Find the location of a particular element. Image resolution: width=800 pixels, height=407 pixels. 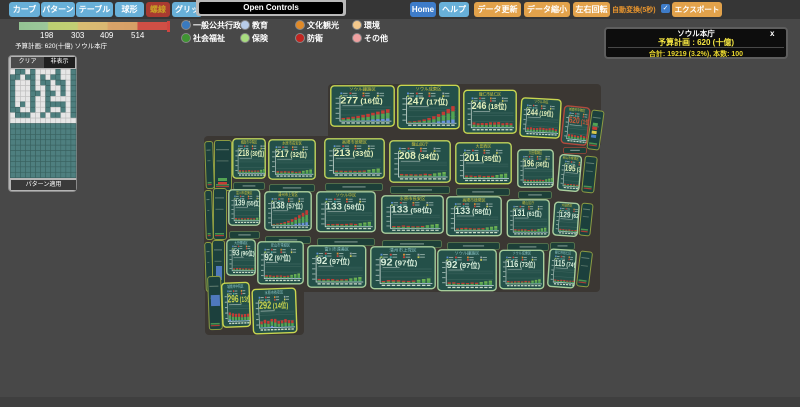

svg-text: 213 (33位) is located at coordinates (354, 153).